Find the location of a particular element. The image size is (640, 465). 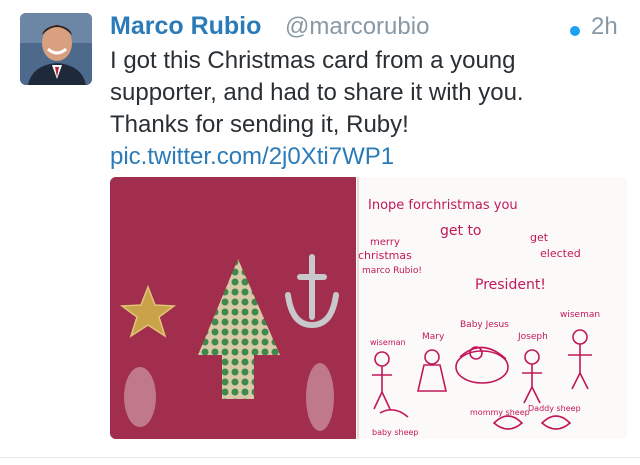

card-label: Joseph is located at coordinates (532, 337).